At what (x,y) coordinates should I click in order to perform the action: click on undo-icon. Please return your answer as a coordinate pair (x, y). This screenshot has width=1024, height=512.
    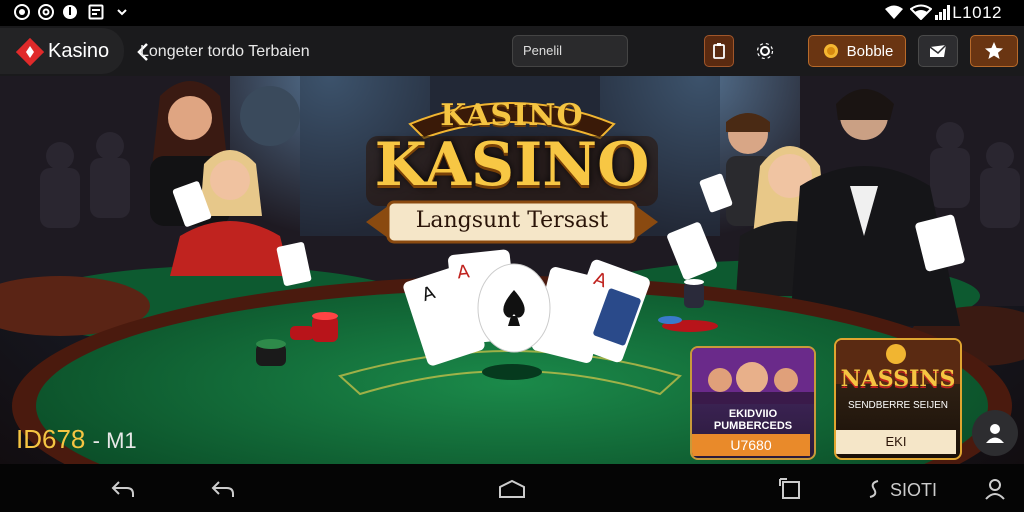
    Looking at the image, I should click on (223, 489).